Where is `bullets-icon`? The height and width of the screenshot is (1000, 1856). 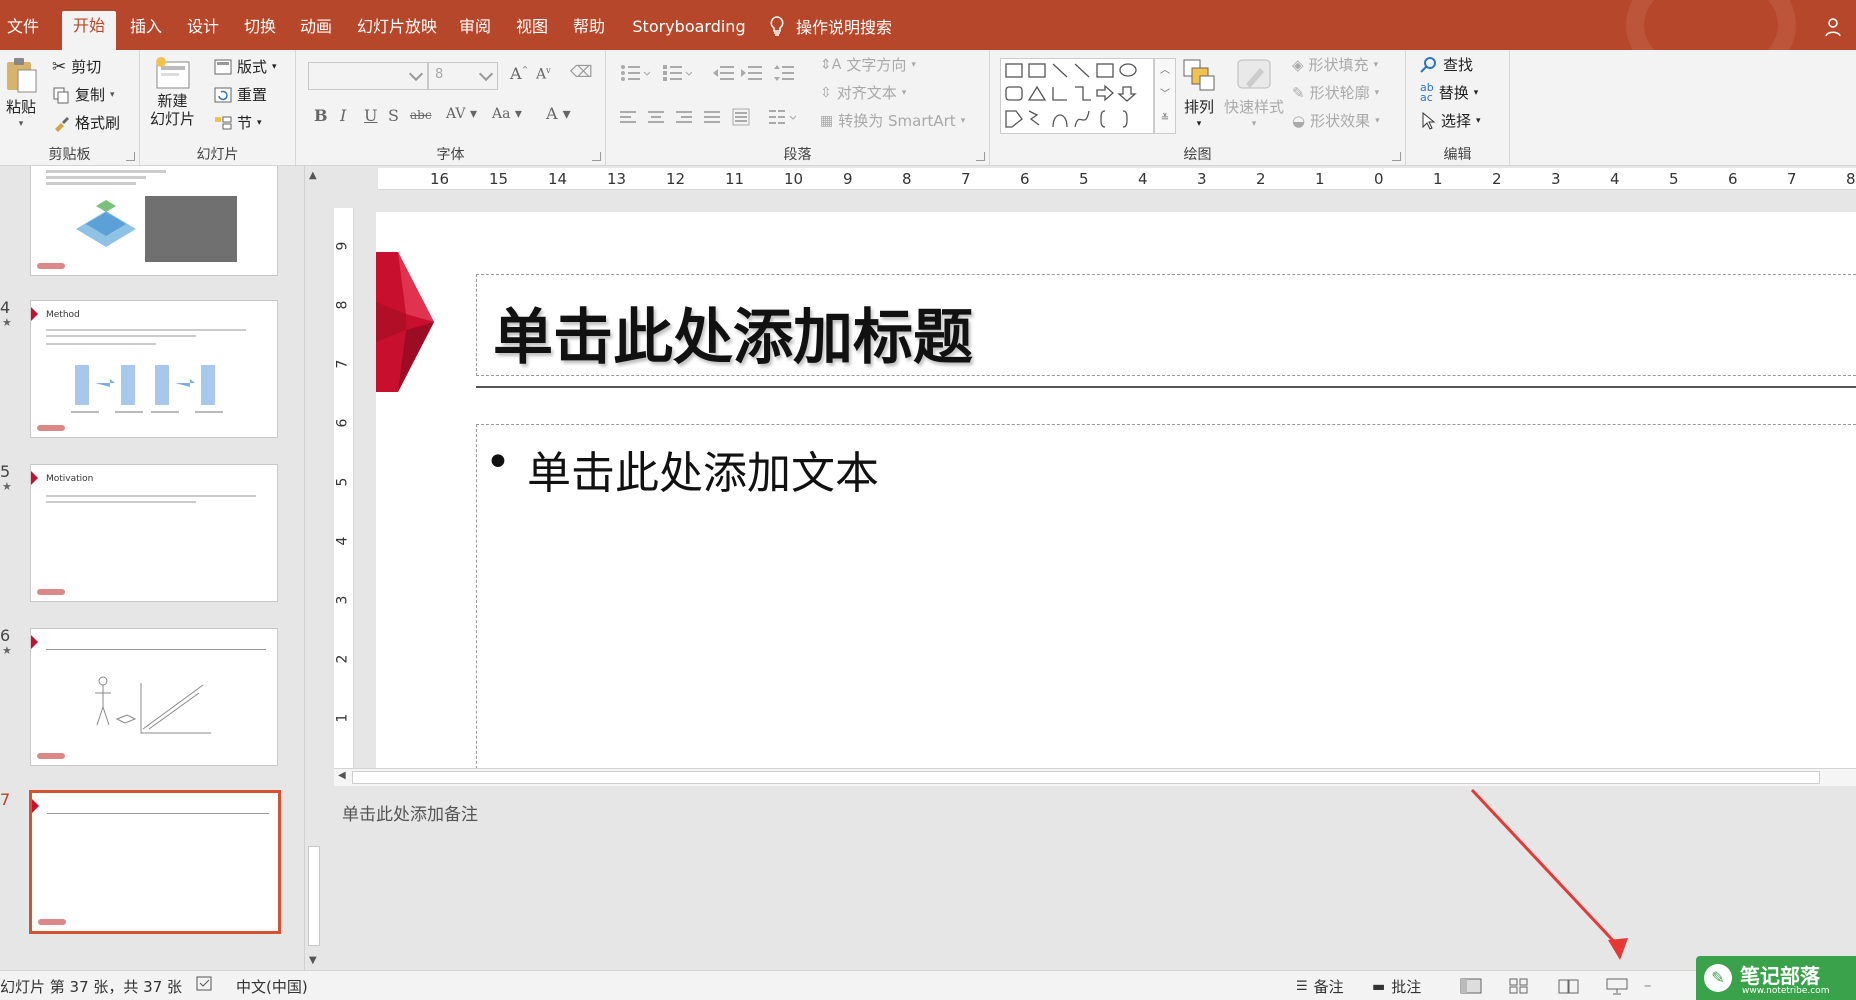 bullets-icon is located at coordinates (635, 73).